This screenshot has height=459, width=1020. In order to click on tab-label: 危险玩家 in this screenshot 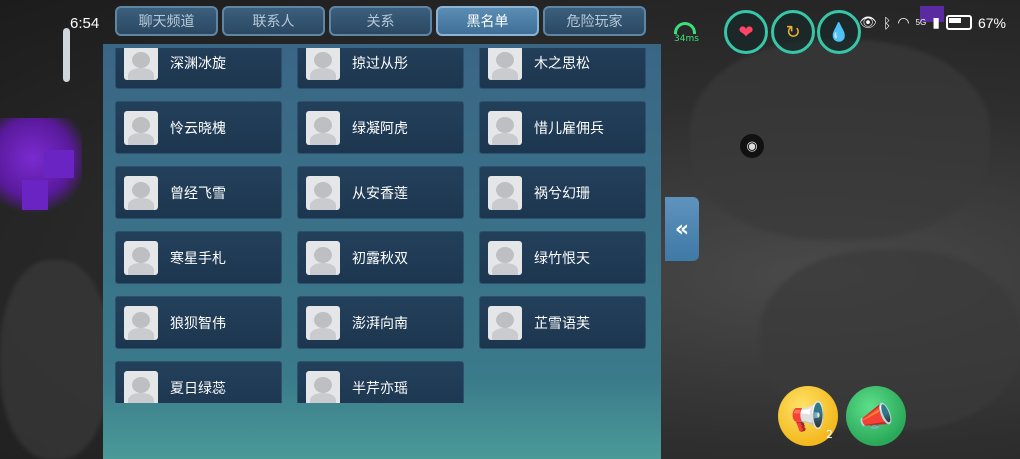, I will do `click(594, 22)`.